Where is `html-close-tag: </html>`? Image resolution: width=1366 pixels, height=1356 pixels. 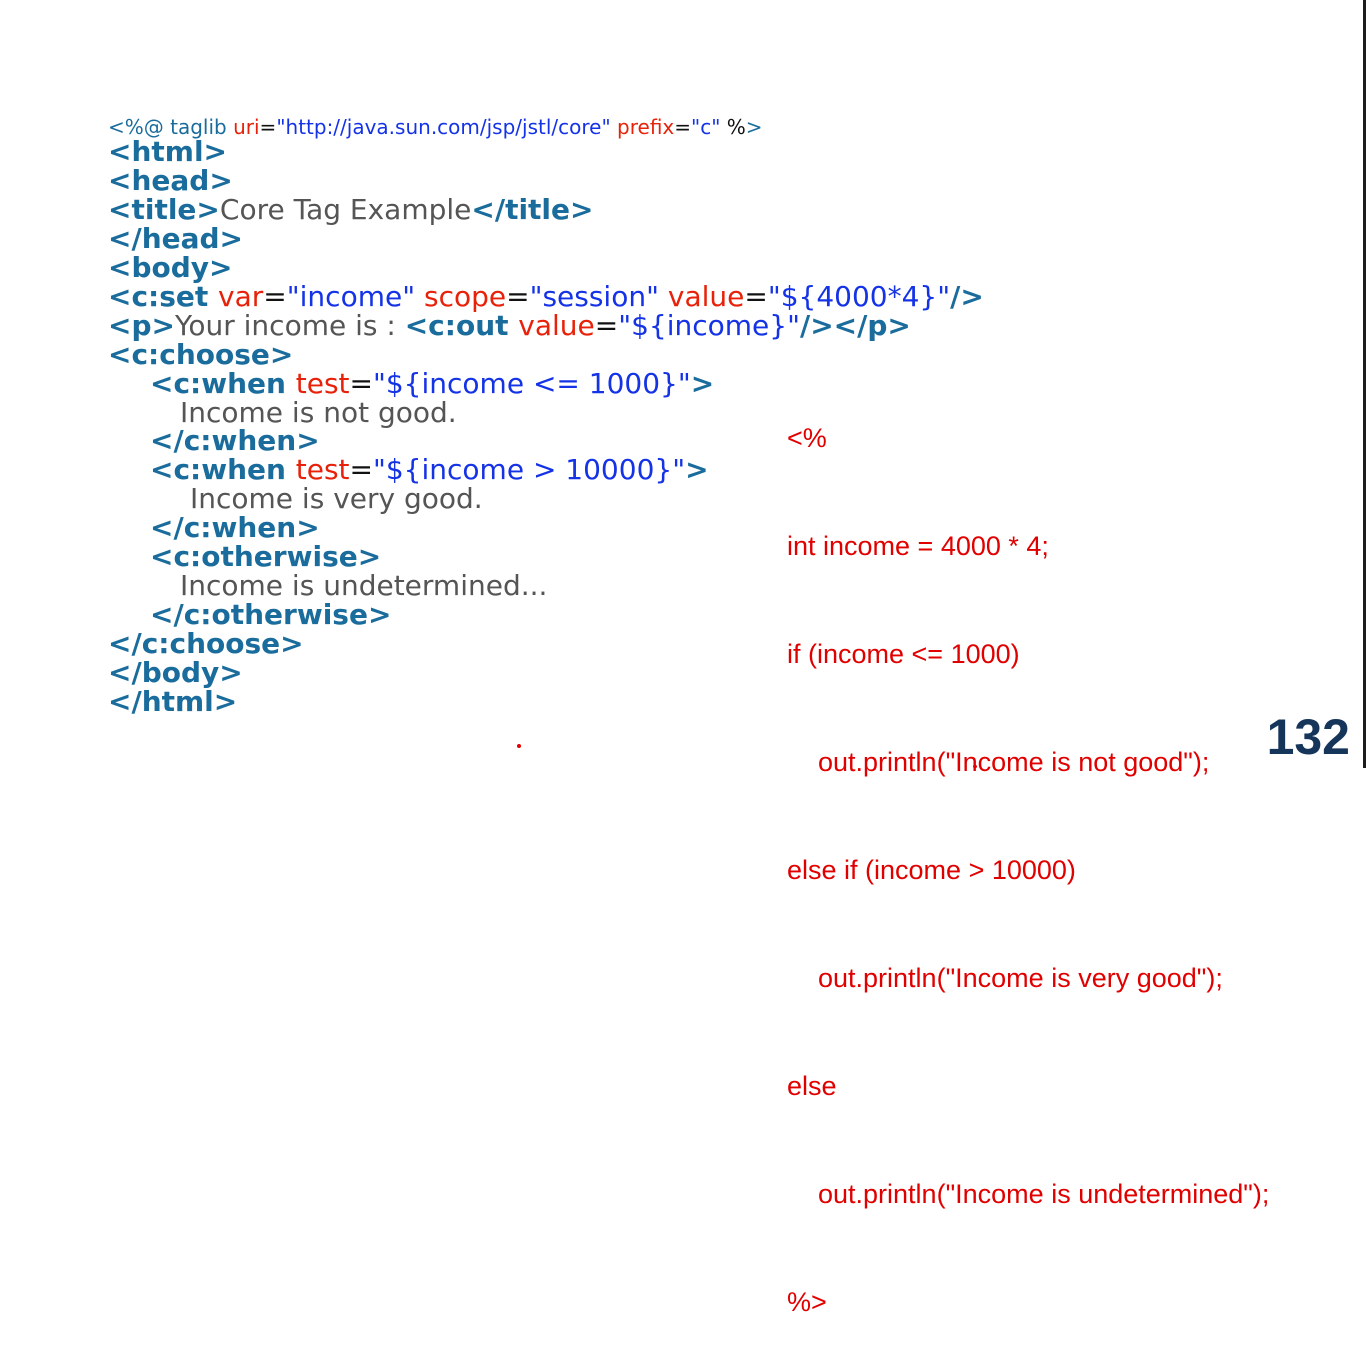 html-close-tag: </html> is located at coordinates (173, 701).